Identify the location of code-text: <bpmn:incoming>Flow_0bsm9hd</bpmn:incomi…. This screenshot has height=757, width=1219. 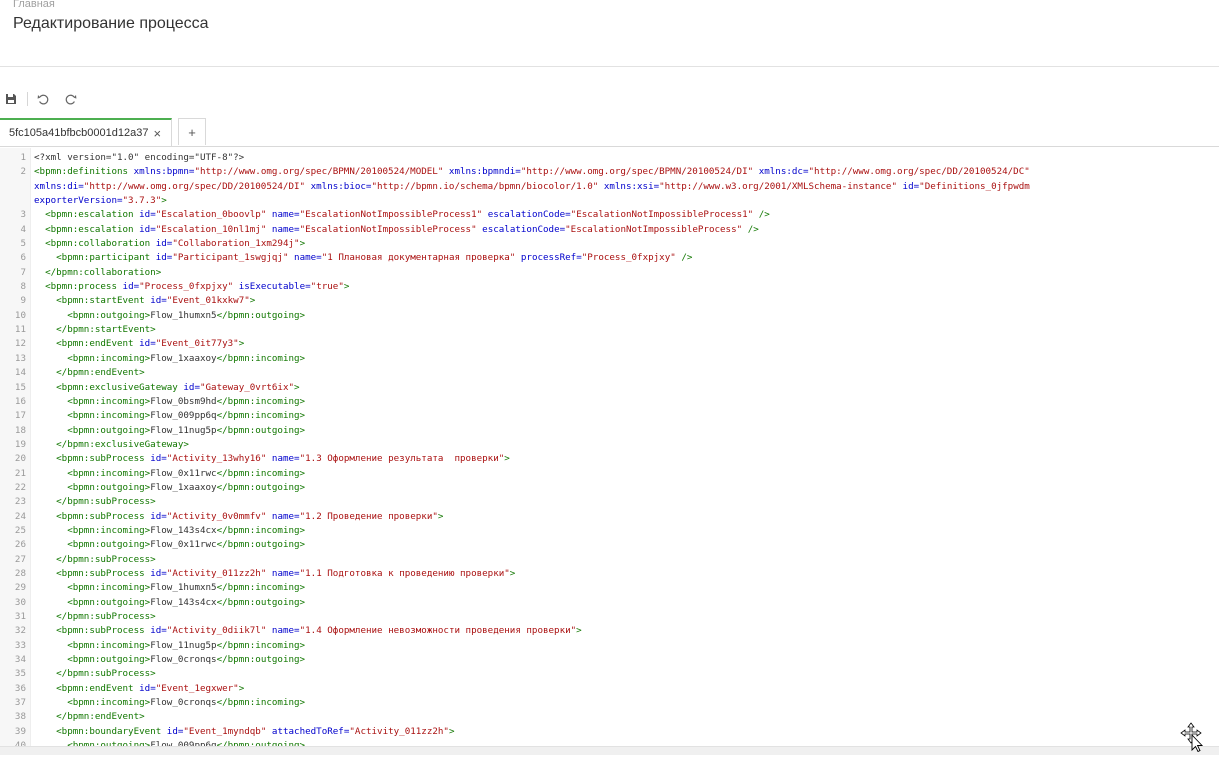
(169, 402).